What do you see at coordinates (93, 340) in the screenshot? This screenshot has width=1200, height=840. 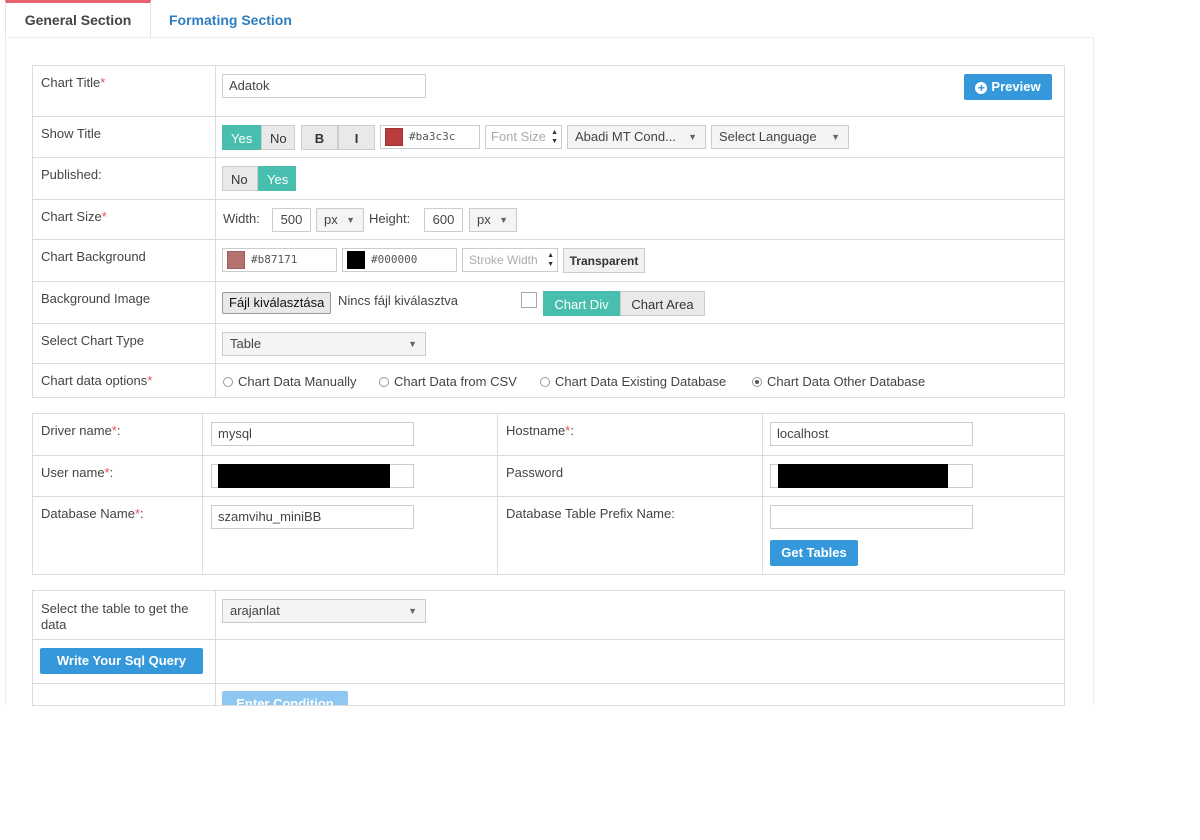 I see `chart-type-label: Select Chart Type` at bounding box center [93, 340].